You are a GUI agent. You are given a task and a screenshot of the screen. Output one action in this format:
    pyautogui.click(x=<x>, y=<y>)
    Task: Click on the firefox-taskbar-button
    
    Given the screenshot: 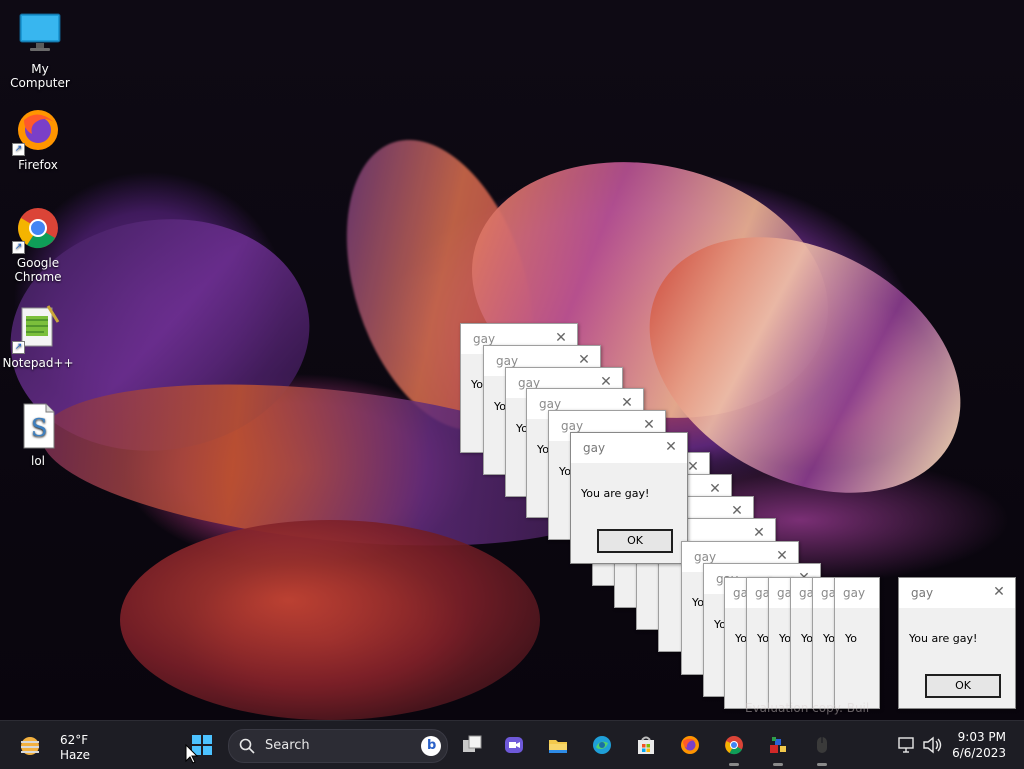 What is the action you would take?
    pyautogui.click(x=690, y=745)
    